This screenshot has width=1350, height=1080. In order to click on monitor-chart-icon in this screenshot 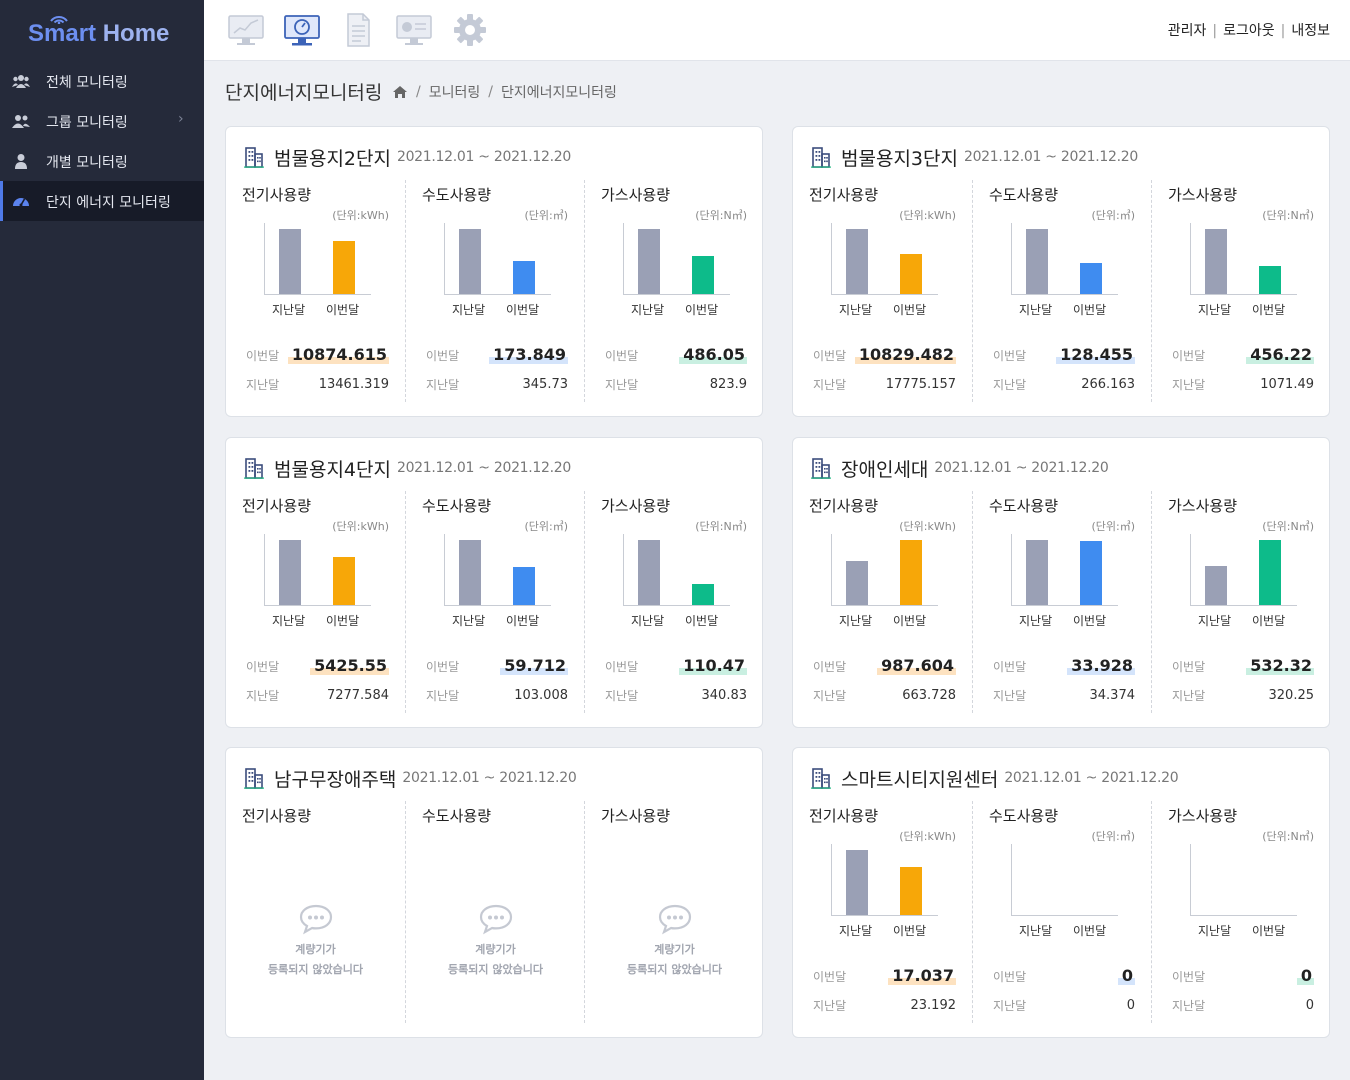, I will do `click(246, 30)`.